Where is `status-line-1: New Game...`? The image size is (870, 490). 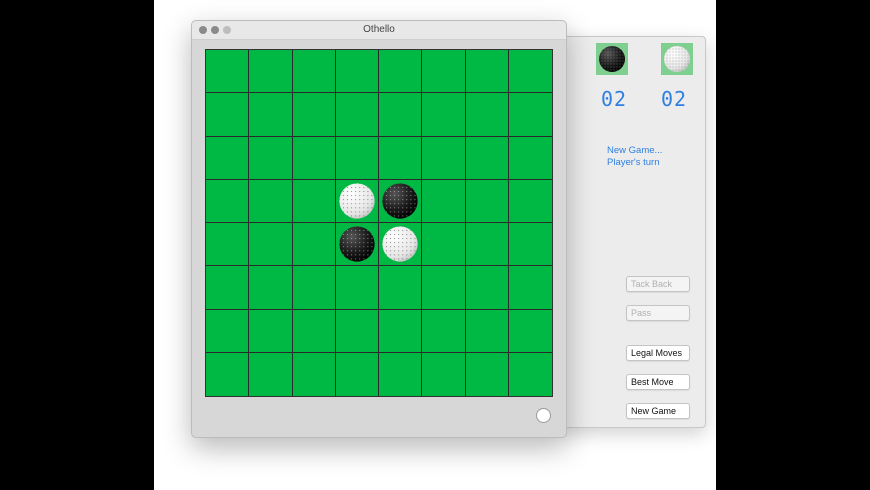 status-line-1: New Game... is located at coordinates (635, 150).